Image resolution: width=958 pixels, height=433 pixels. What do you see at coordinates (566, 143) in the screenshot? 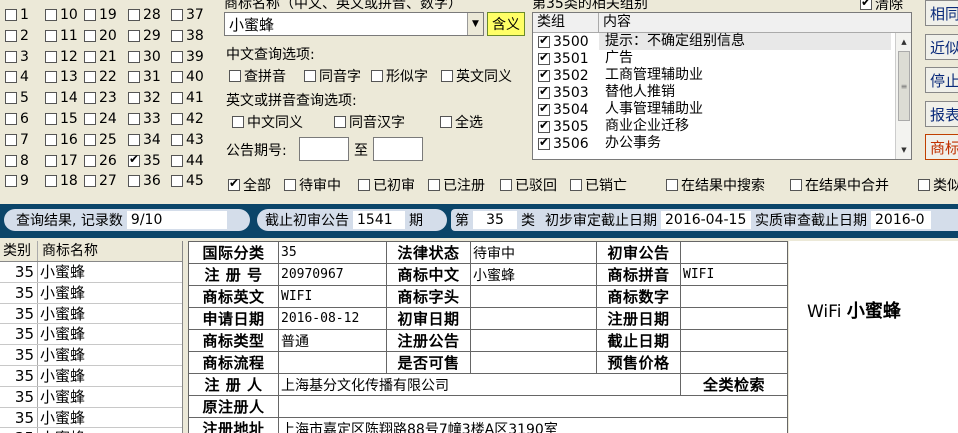
I see `group-code-cell: 3506` at bounding box center [566, 143].